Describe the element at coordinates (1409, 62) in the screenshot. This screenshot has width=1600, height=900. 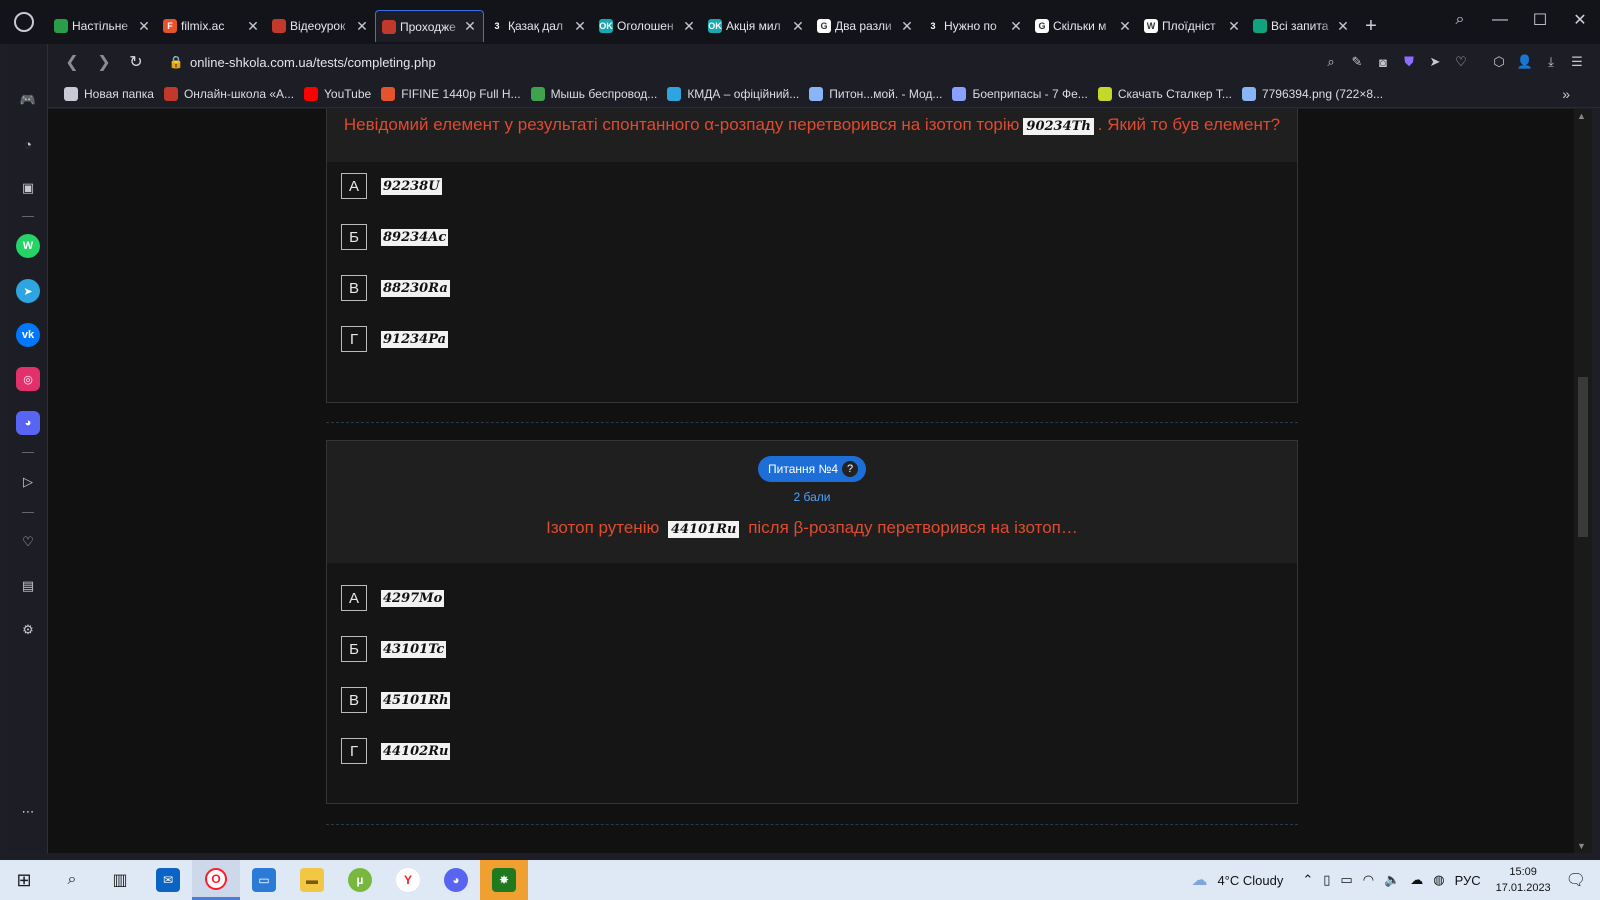
I see `vpn-shield-icon: ⛊` at that location.